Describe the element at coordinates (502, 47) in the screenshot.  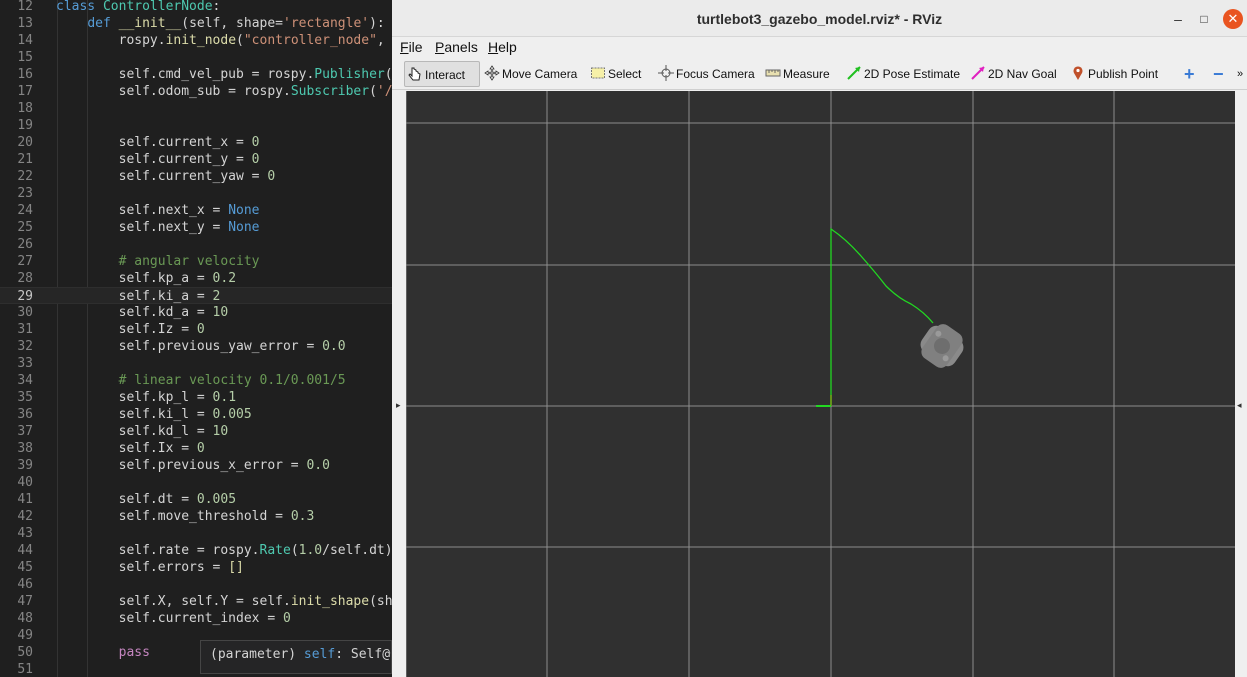
I see `menu-help: Help` at that location.